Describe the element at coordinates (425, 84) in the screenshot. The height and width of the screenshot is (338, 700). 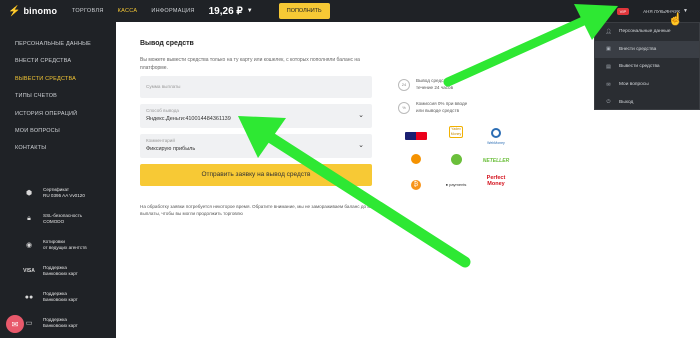
I see `info-24h: 24 Вывод средств течение 24 часов` at that location.